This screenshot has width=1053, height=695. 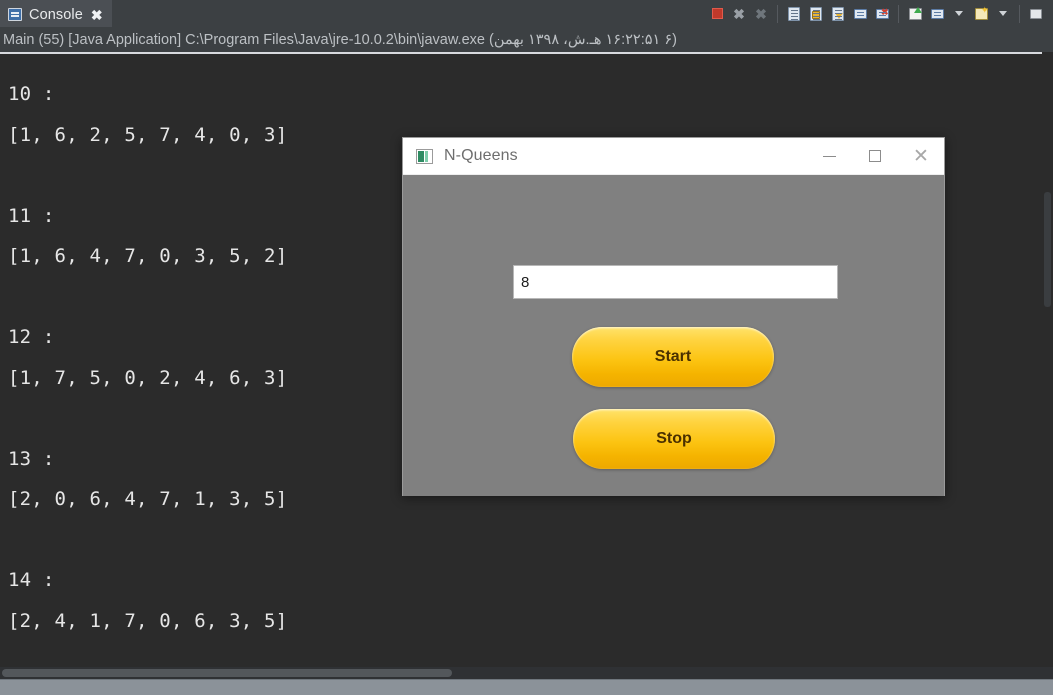 What do you see at coordinates (917, 9) in the screenshot?
I see `new-green-icon` at bounding box center [917, 9].